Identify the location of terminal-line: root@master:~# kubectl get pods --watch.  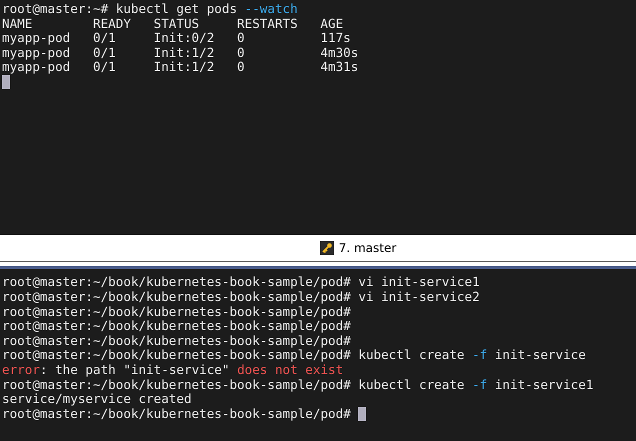
(150, 9).